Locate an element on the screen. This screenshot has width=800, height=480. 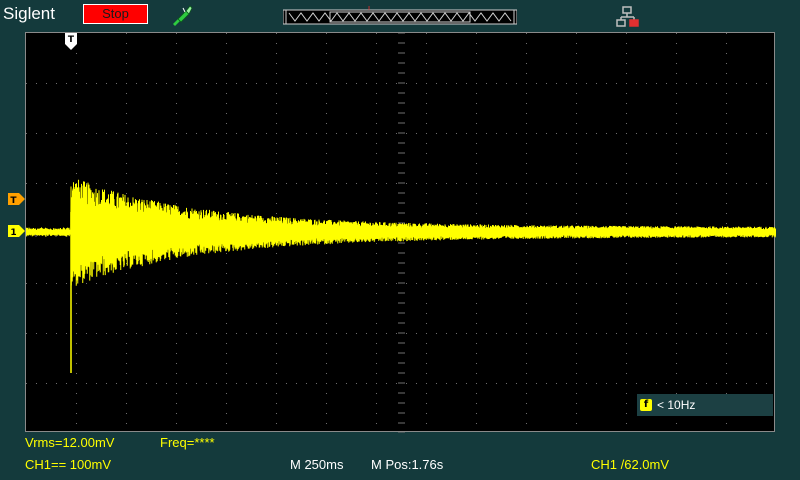
trigger-time-marker: T is located at coordinates (71, 42).